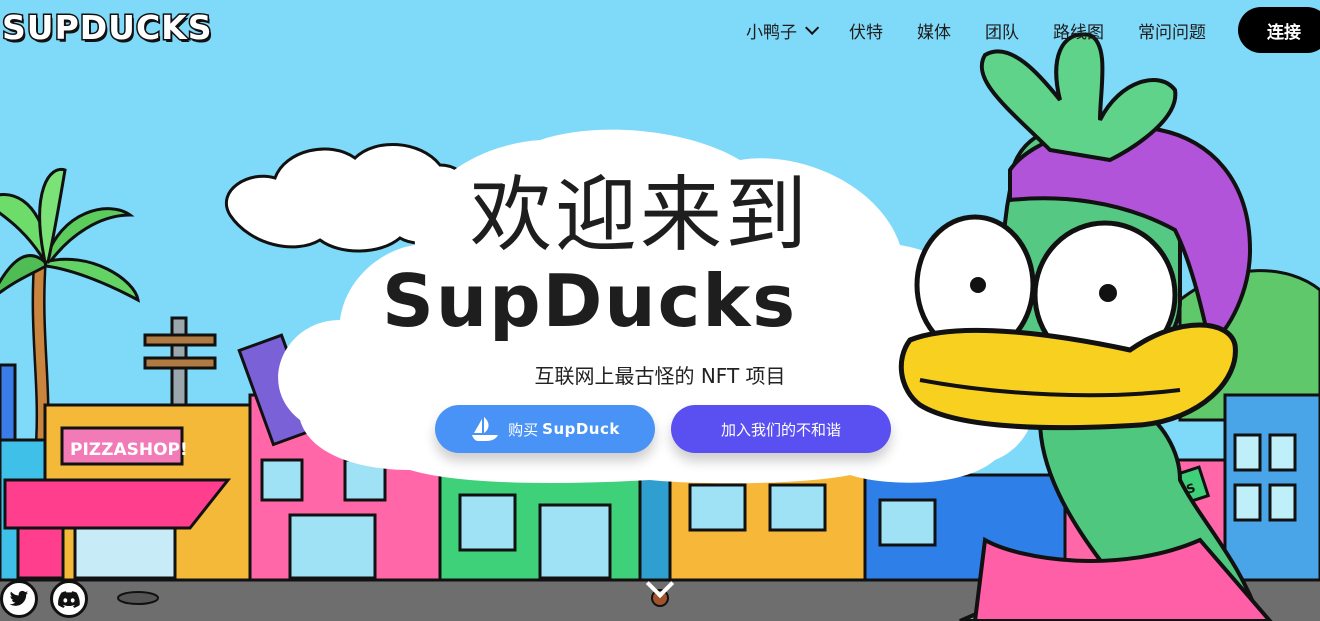 Image resolution: width=1320 pixels, height=621 pixels. What do you see at coordinates (1078, 30) in the screenshot?
I see `nav-item-roadmap: 路线图` at bounding box center [1078, 30].